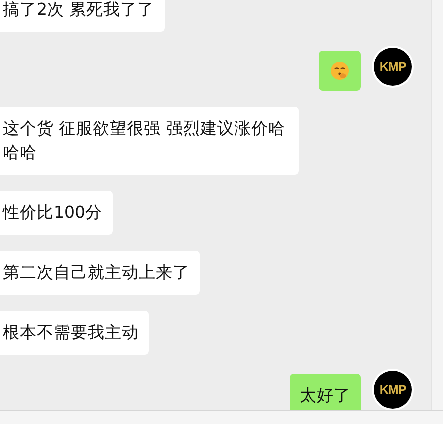 This screenshot has width=443, height=424. What do you see at coordinates (340, 71) in the screenshot?
I see `emoji-icon` at bounding box center [340, 71].